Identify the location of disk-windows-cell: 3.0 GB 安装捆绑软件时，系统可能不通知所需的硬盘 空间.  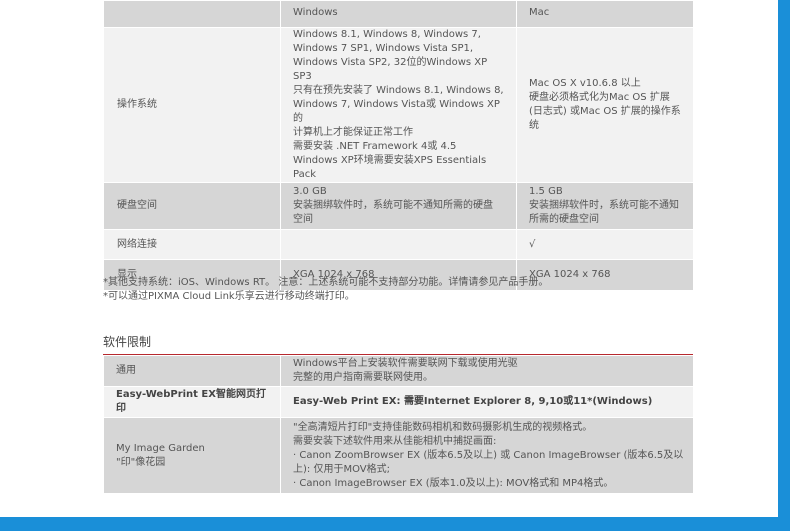
(398, 206).